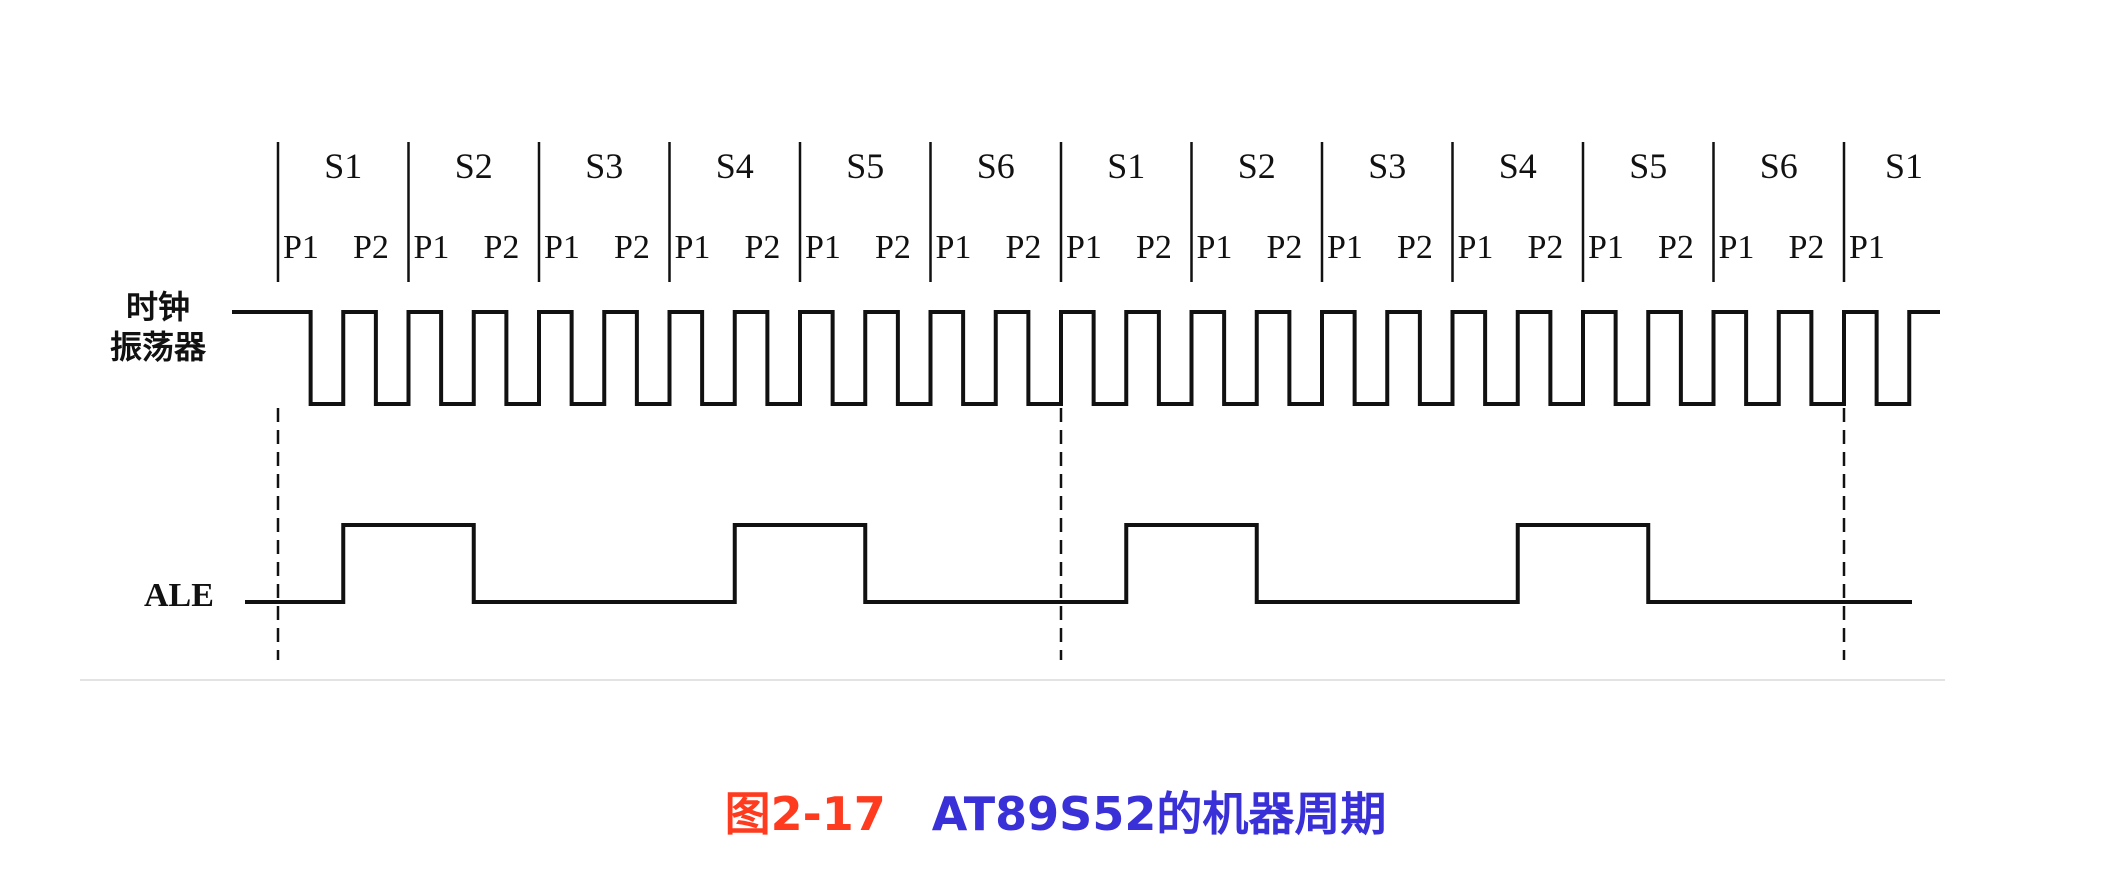 The image size is (2111, 890). What do you see at coordinates (158, 307) in the screenshot?
I see `clock-label-line1: 时钟` at bounding box center [158, 307].